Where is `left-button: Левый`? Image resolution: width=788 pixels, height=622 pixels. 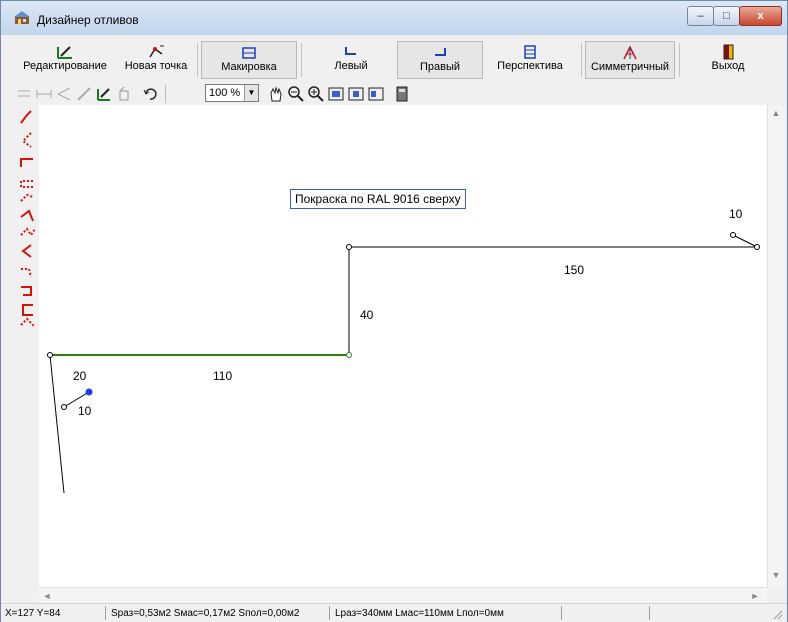
left-button: Левый is located at coordinates (351, 60).